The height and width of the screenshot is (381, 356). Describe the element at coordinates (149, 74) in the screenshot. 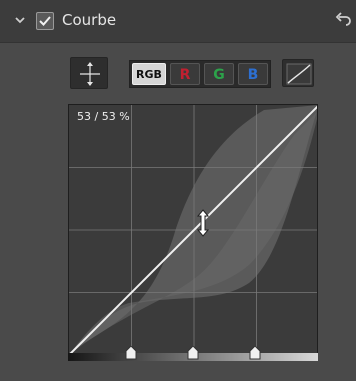

I see `channel-rgb-button: RGB` at that location.